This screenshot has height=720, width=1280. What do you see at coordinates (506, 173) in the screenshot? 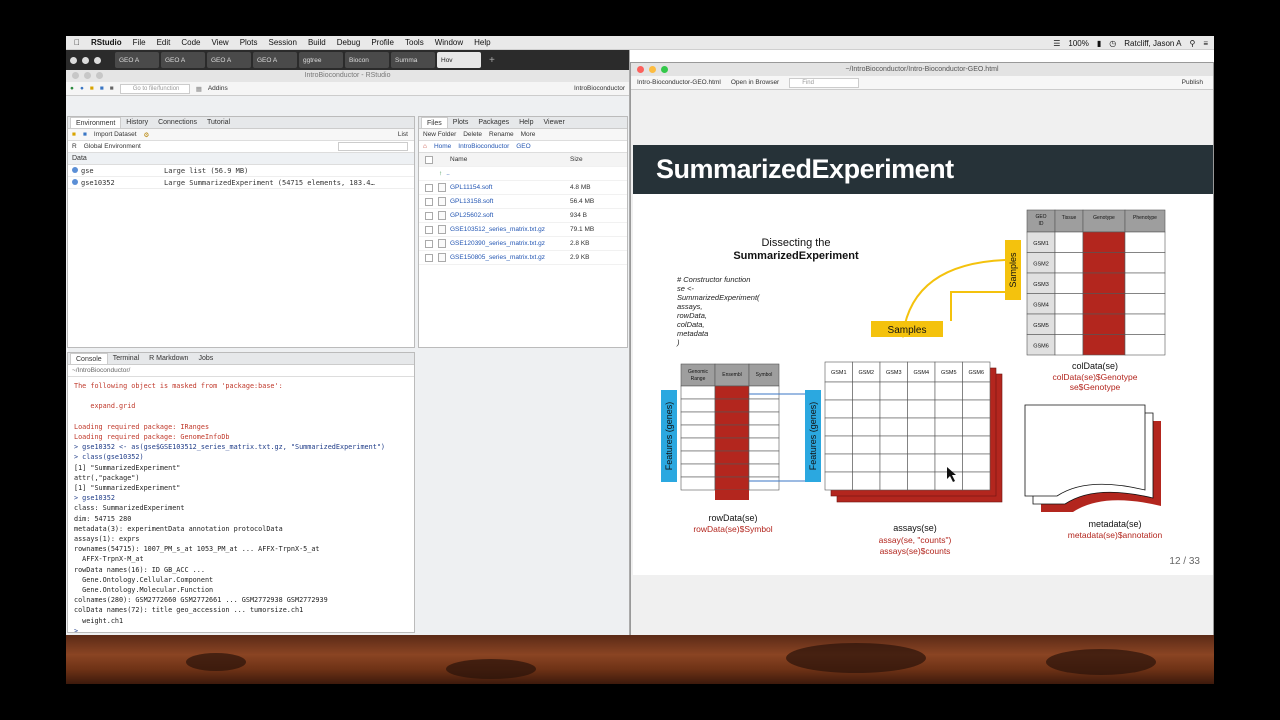
I see `parent-dir-link: ..` at bounding box center [506, 173].